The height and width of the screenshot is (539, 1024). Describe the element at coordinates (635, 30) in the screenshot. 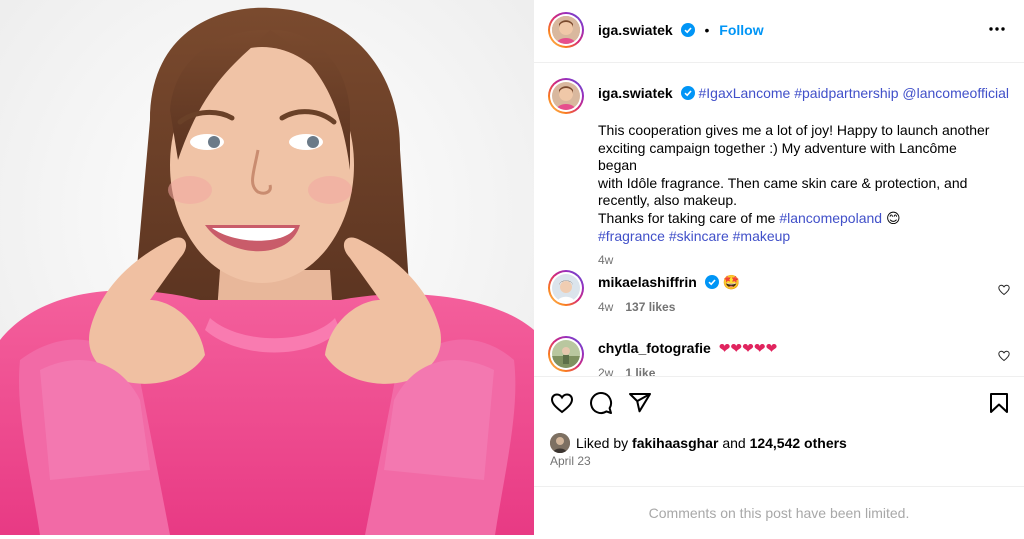

I see `author-username: iga.swiatek` at that location.